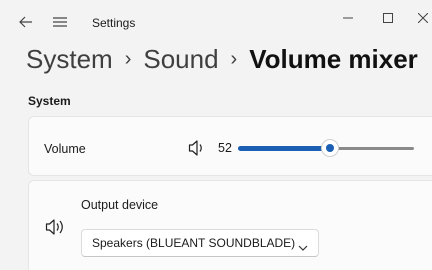 Image resolution: width=432 pixels, height=270 pixels. I want to click on output-device-label: Output device, so click(120, 205).